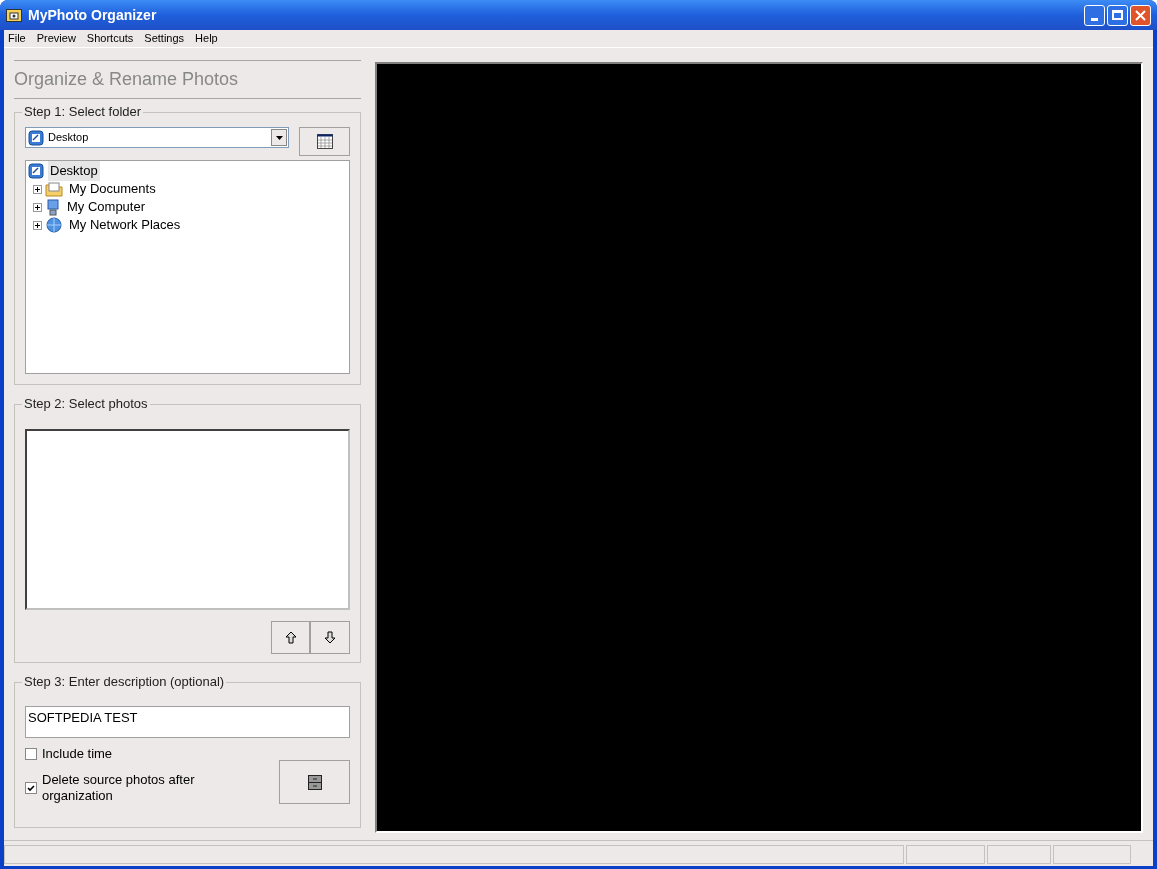 Image resolution: width=1157 pixels, height=869 pixels. What do you see at coordinates (206, 38) in the screenshot?
I see `menu-item: Help` at bounding box center [206, 38].